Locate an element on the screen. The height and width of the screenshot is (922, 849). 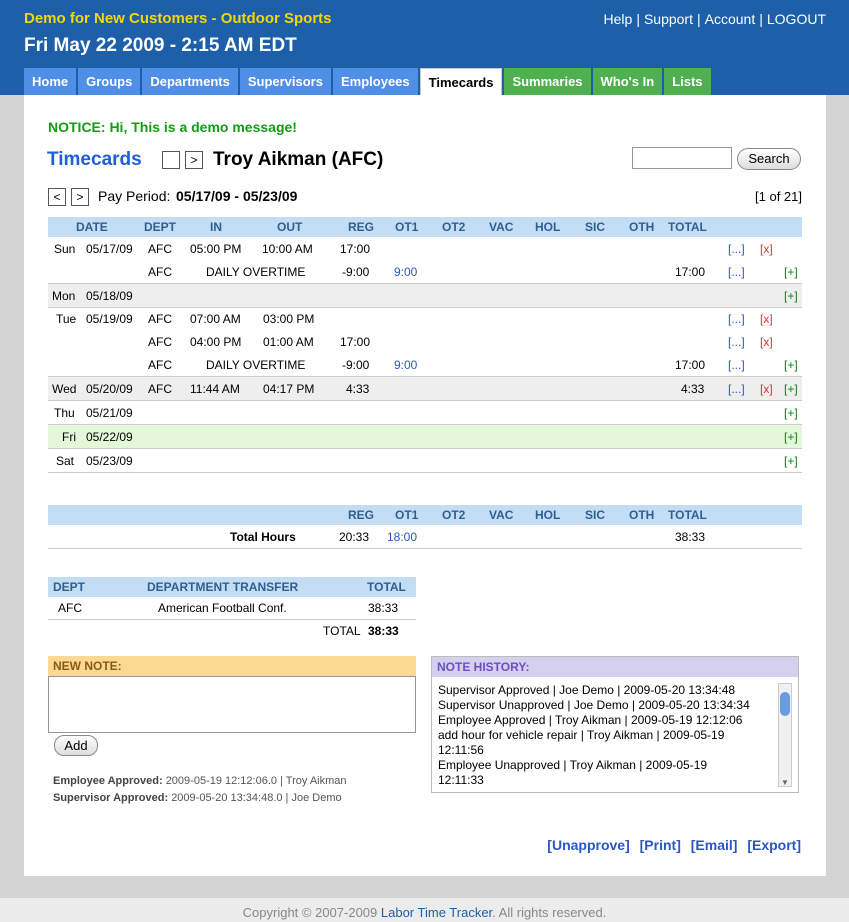
print-link: [Print] is located at coordinates (660, 845).